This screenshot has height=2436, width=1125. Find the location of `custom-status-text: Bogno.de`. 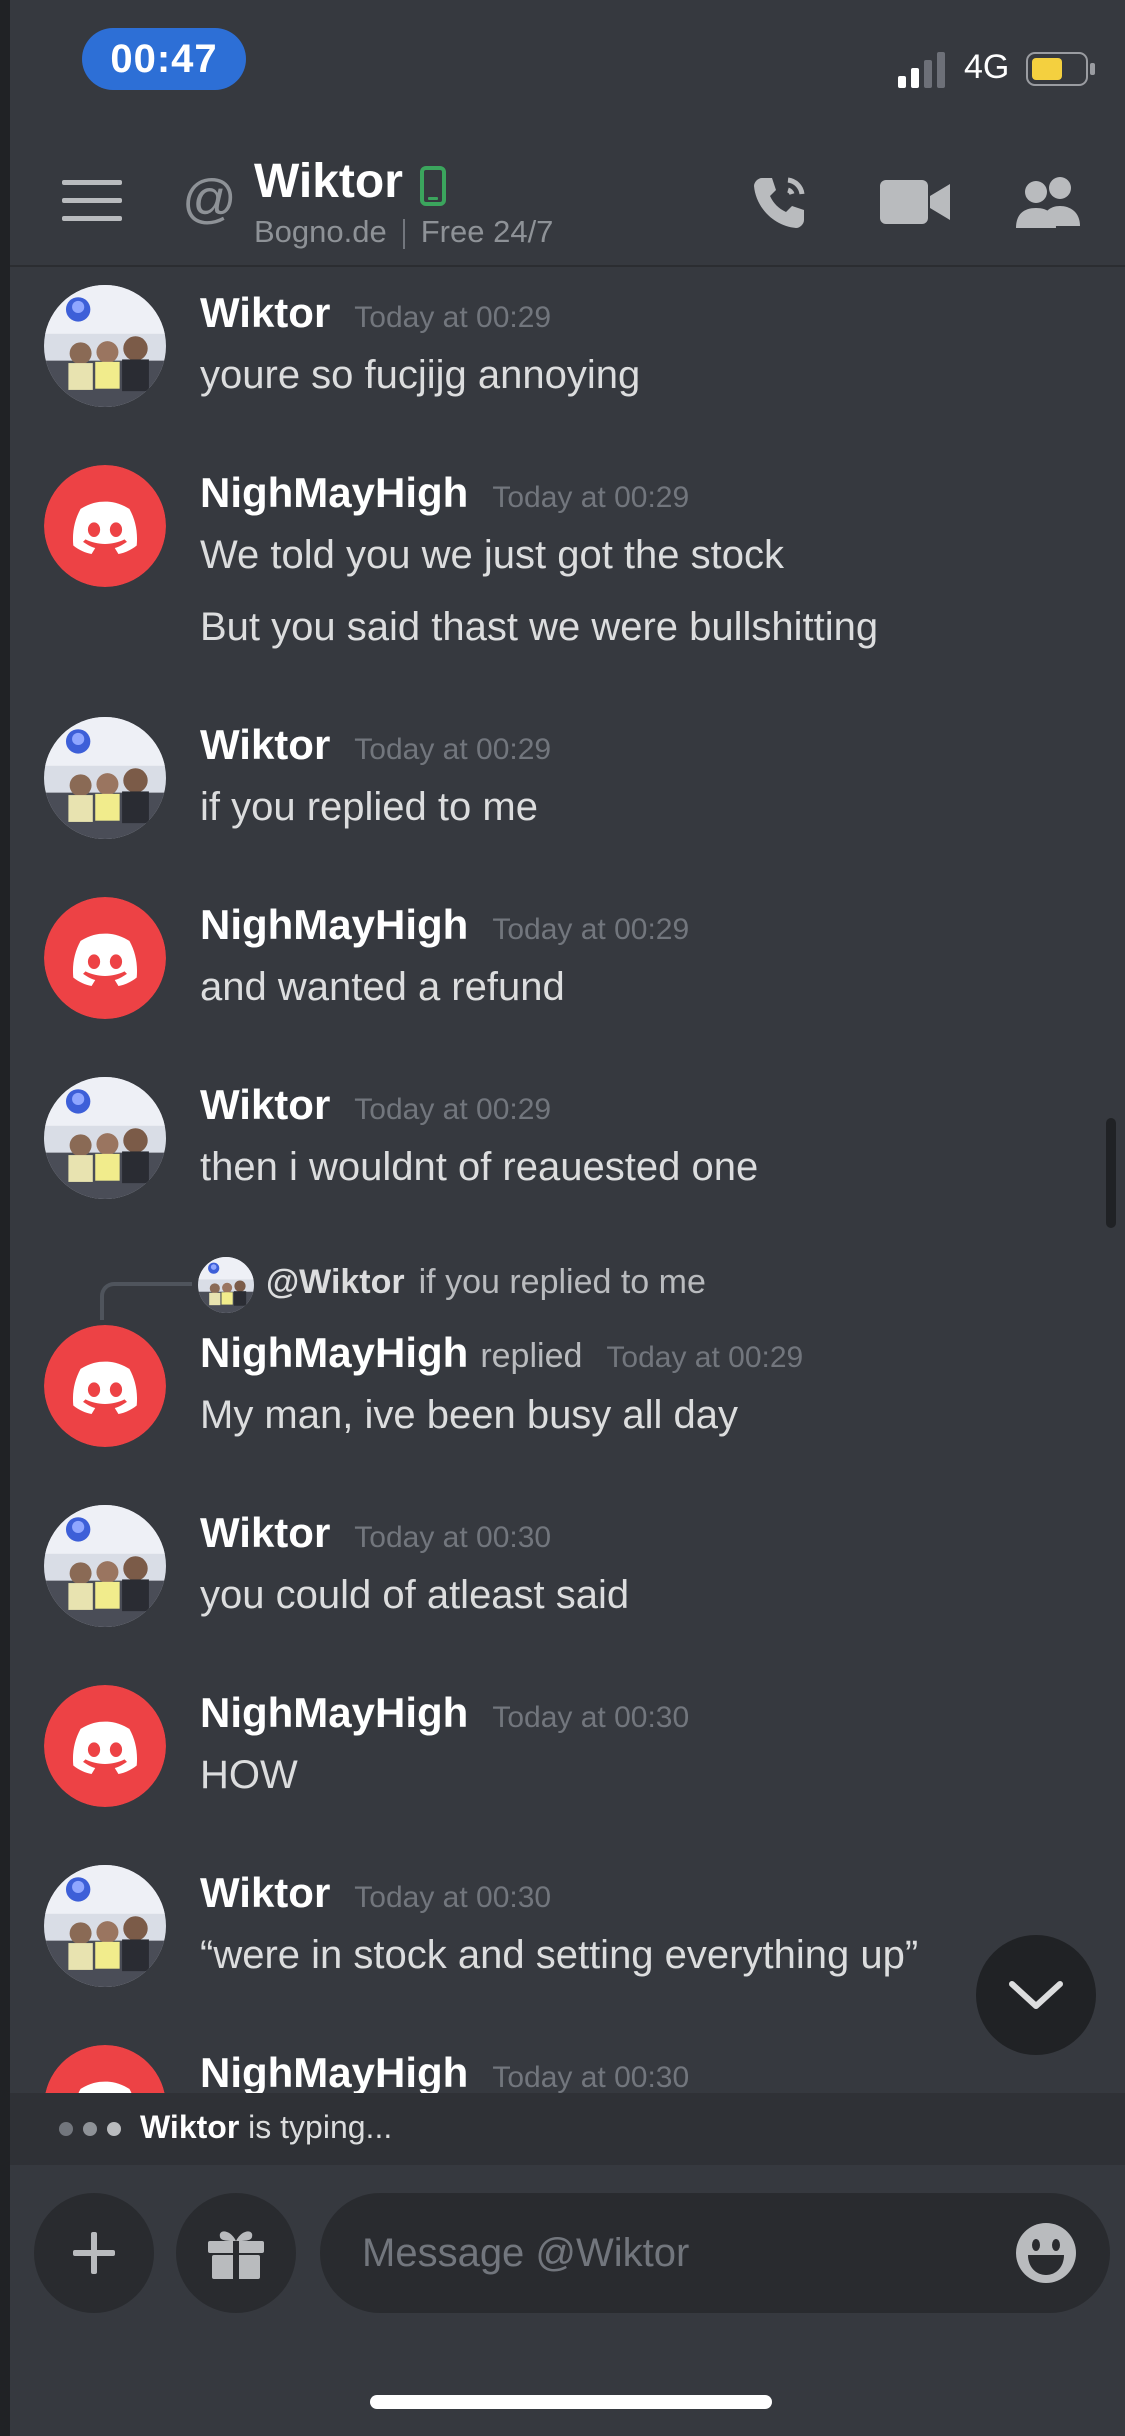

custom-status-text: Bogno.de is located at coordinates (320, 231).